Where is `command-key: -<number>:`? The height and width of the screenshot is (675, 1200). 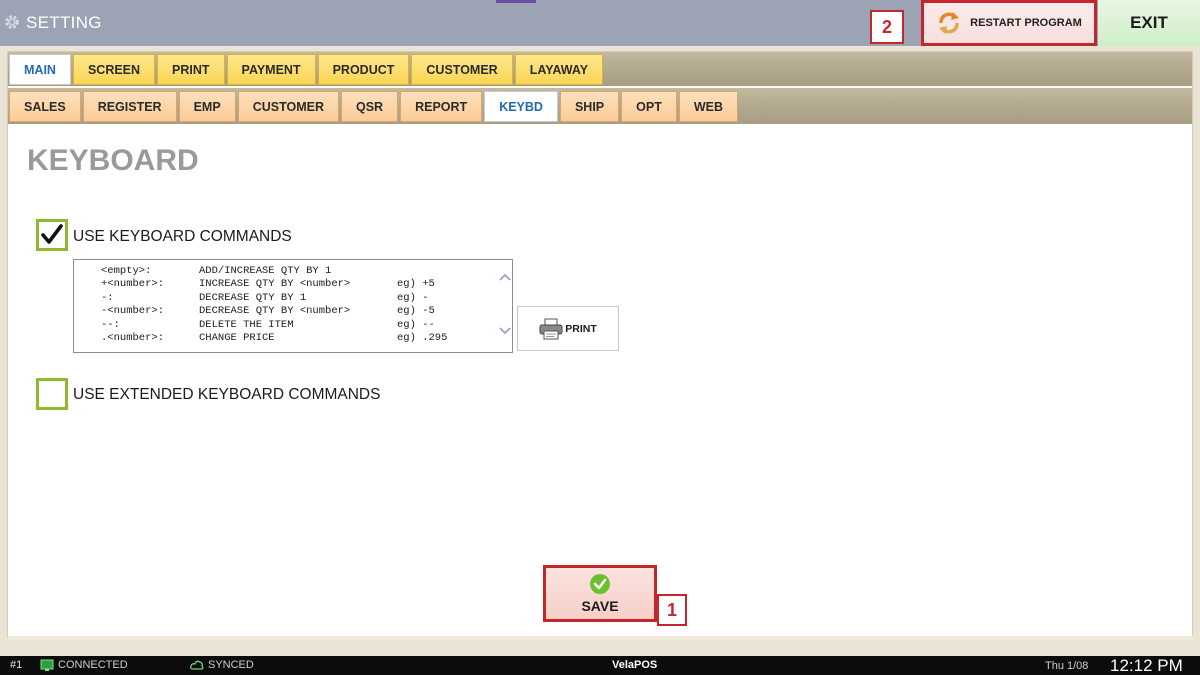
command-key: -<number>: is located at coordinates (133, 311).